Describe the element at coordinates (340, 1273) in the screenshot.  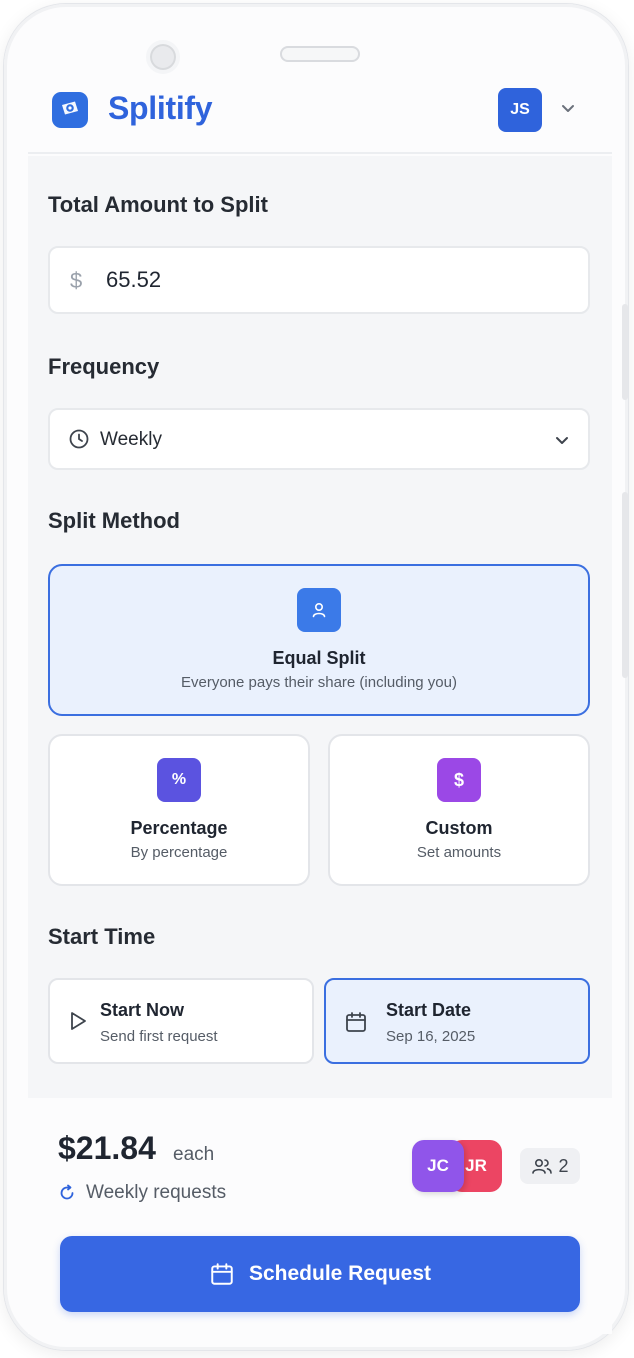
I see `schedule-request-label: Schedule Request` at that location.